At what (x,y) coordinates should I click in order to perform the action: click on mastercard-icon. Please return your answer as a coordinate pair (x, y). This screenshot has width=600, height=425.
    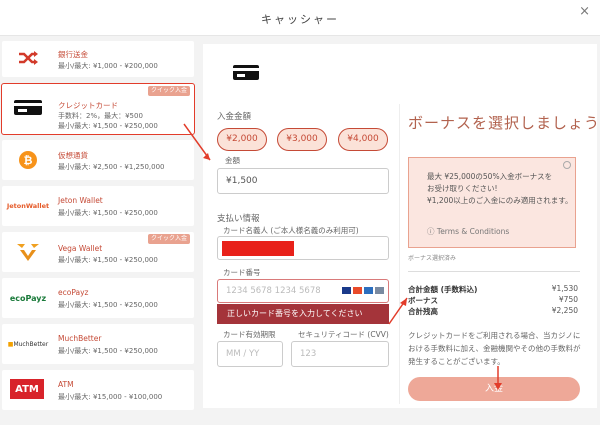
    Looking at the image, I should click on (357, 290).